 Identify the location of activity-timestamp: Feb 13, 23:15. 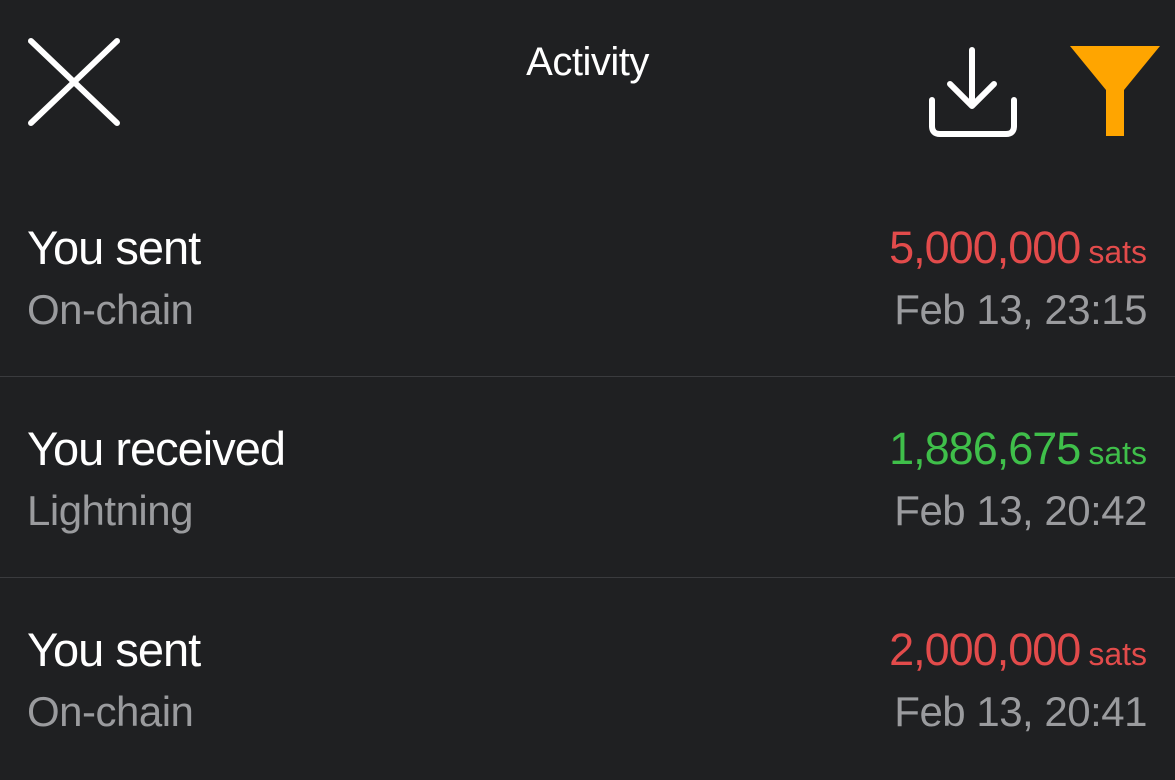
(1020, 309).